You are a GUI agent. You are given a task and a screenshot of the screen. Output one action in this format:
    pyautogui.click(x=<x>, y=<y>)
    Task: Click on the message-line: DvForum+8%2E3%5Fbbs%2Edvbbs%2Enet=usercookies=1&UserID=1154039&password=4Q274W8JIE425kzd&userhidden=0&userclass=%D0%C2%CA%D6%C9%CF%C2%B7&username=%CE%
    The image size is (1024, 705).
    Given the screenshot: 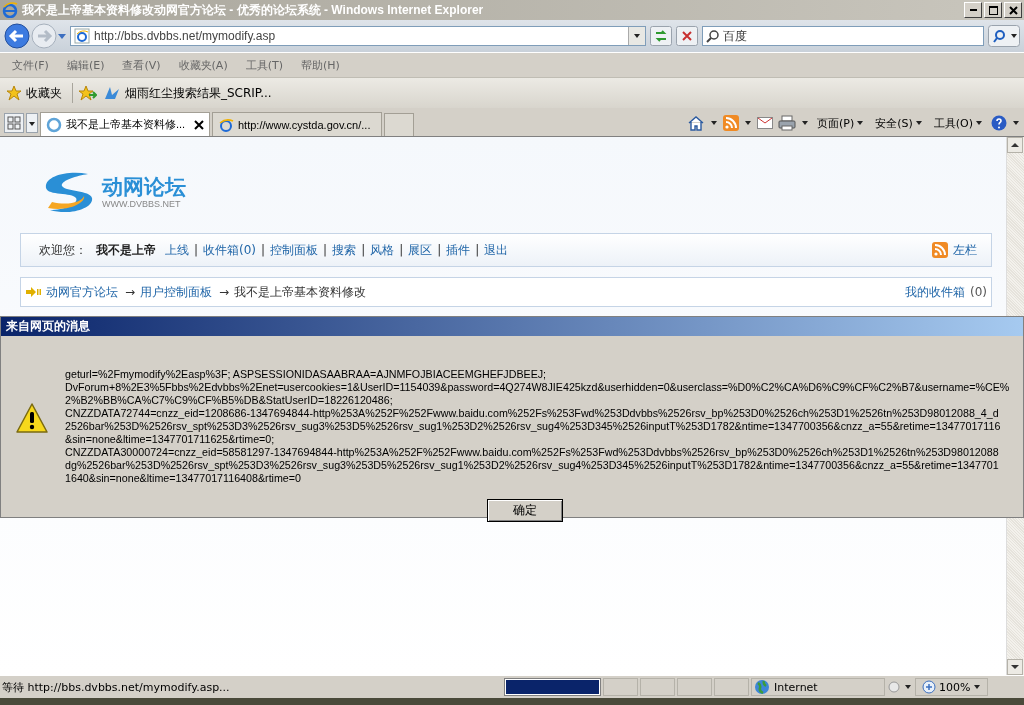 What is the action you would take?
    pyautogui.click(x=537, y=387)
    